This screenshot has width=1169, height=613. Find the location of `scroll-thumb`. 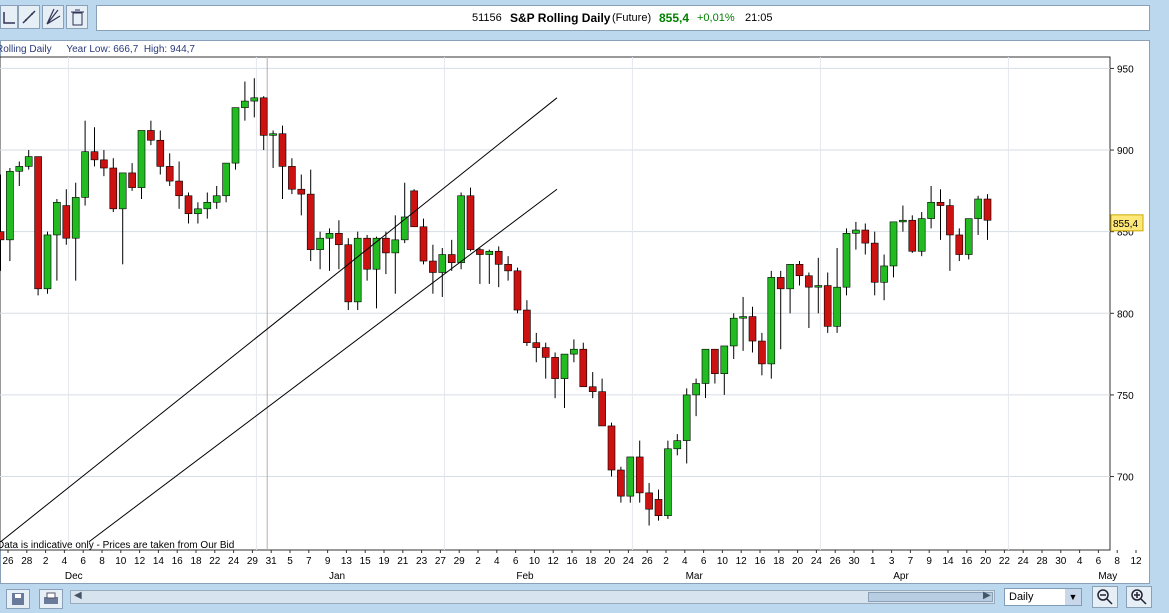

scroll-thumb is located at coordinates (930, 597).